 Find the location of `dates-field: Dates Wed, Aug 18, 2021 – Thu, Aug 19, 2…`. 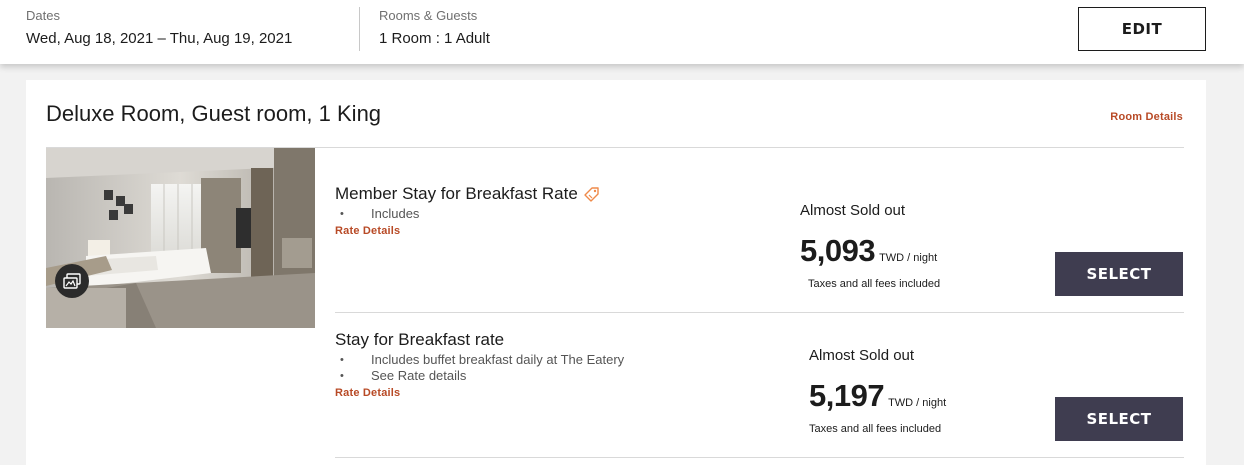

dates-field: Dates Wed, Aug 18, 2021 – Thu, Aug 19, 2… is located at coordinates (159, 28).